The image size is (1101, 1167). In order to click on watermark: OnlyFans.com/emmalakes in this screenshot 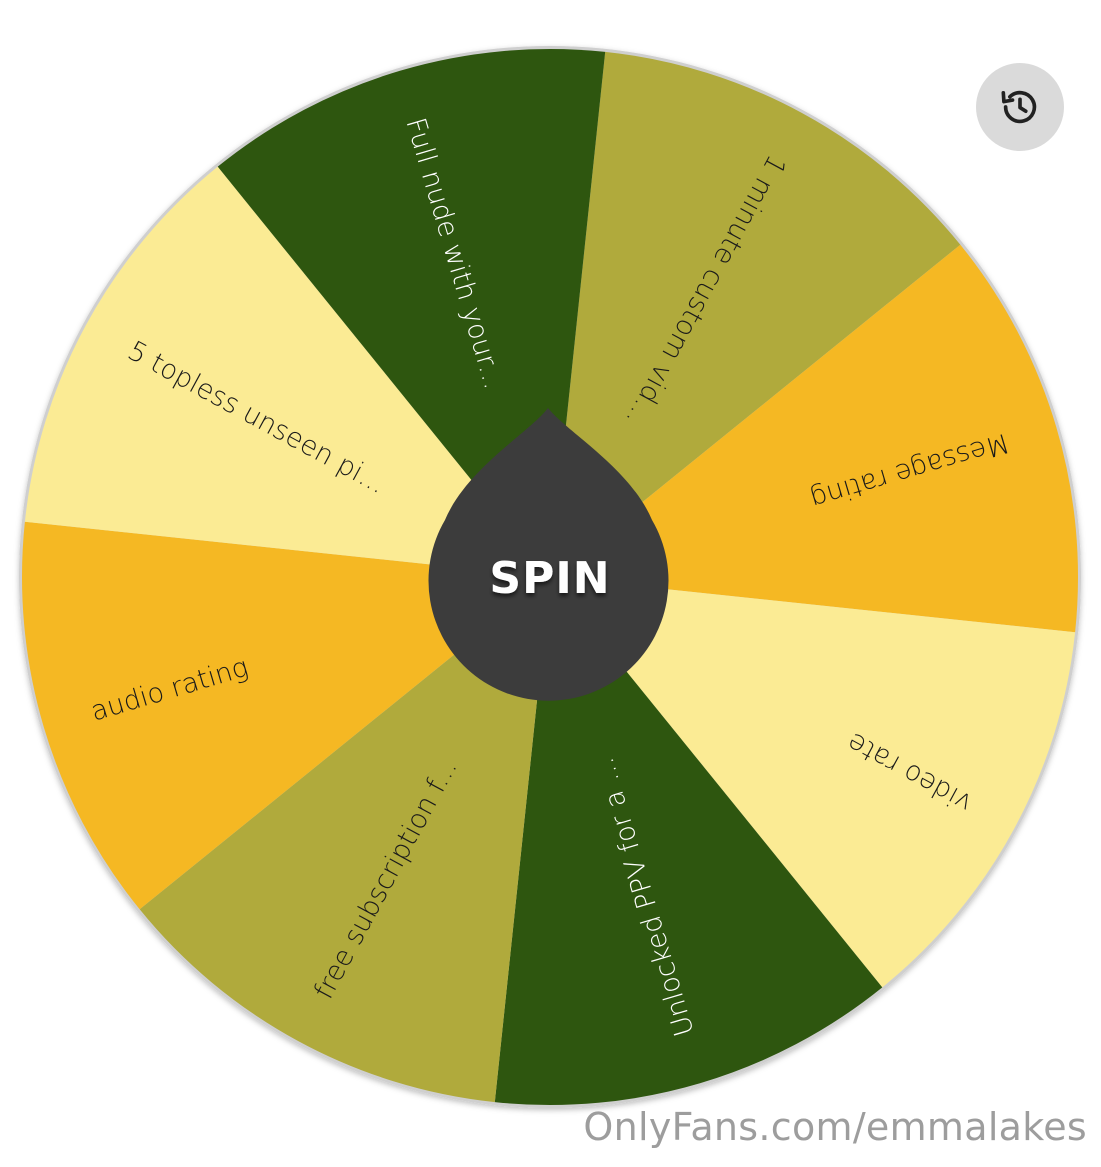, I will do `click(835, 1127)`.